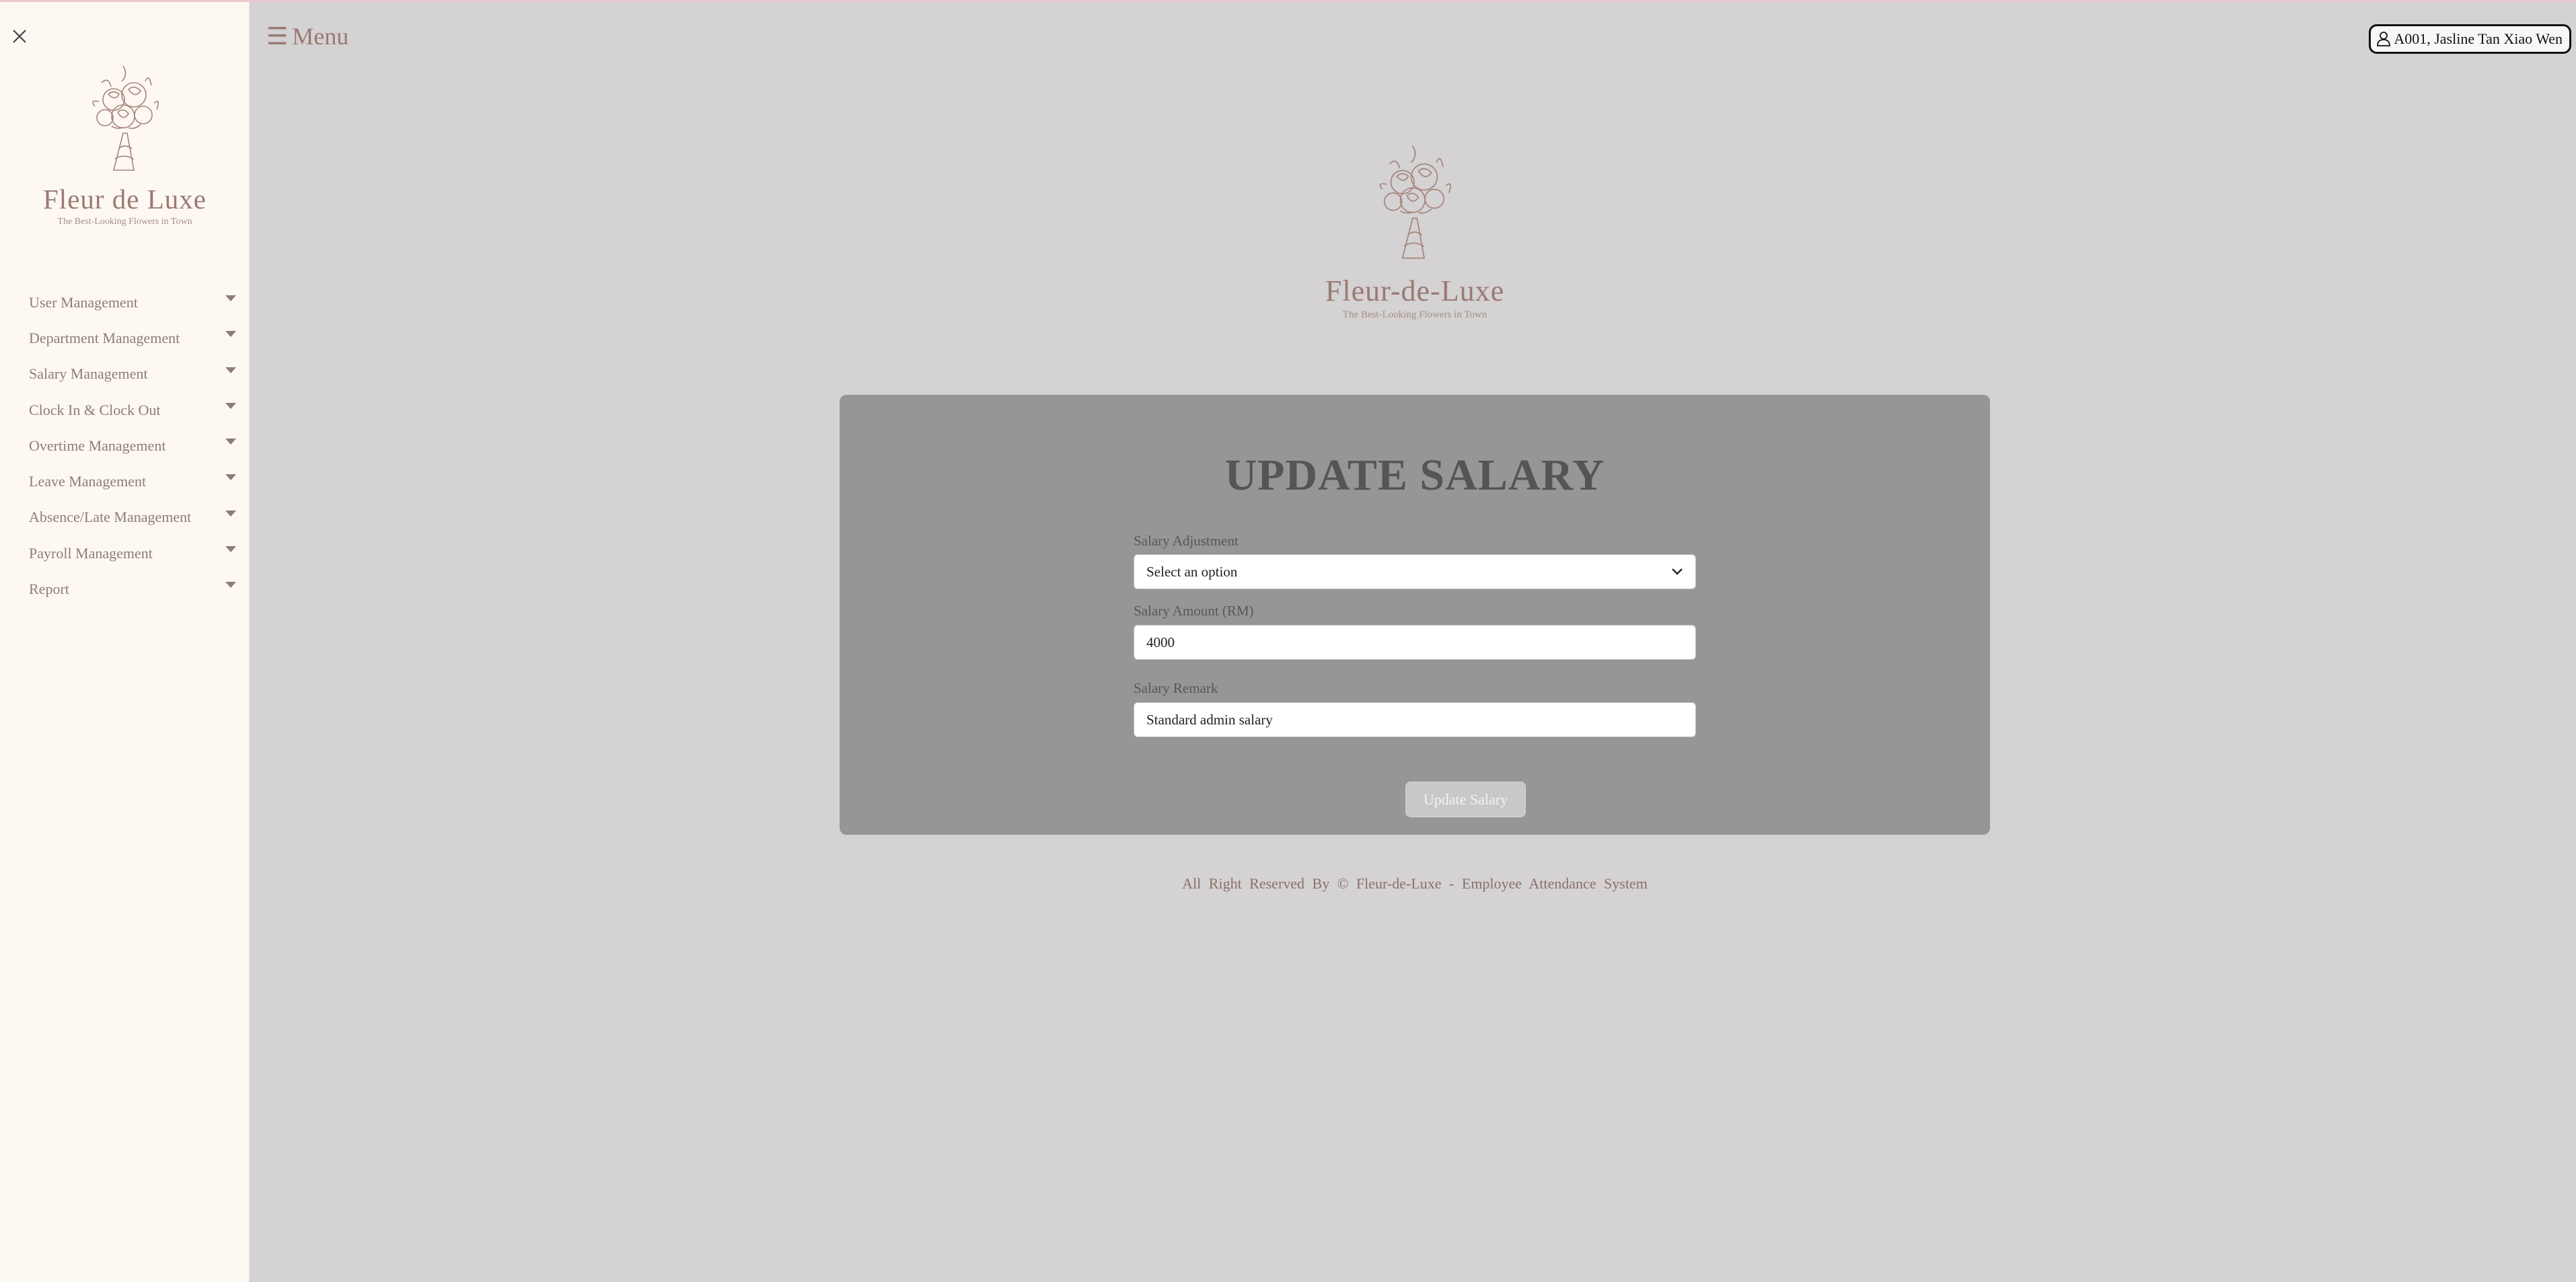  Describe the element at coordinates (2478, 38) in the screenshot. I see `user-label: A001, Jasline Tan Xiao Wen` at that location.